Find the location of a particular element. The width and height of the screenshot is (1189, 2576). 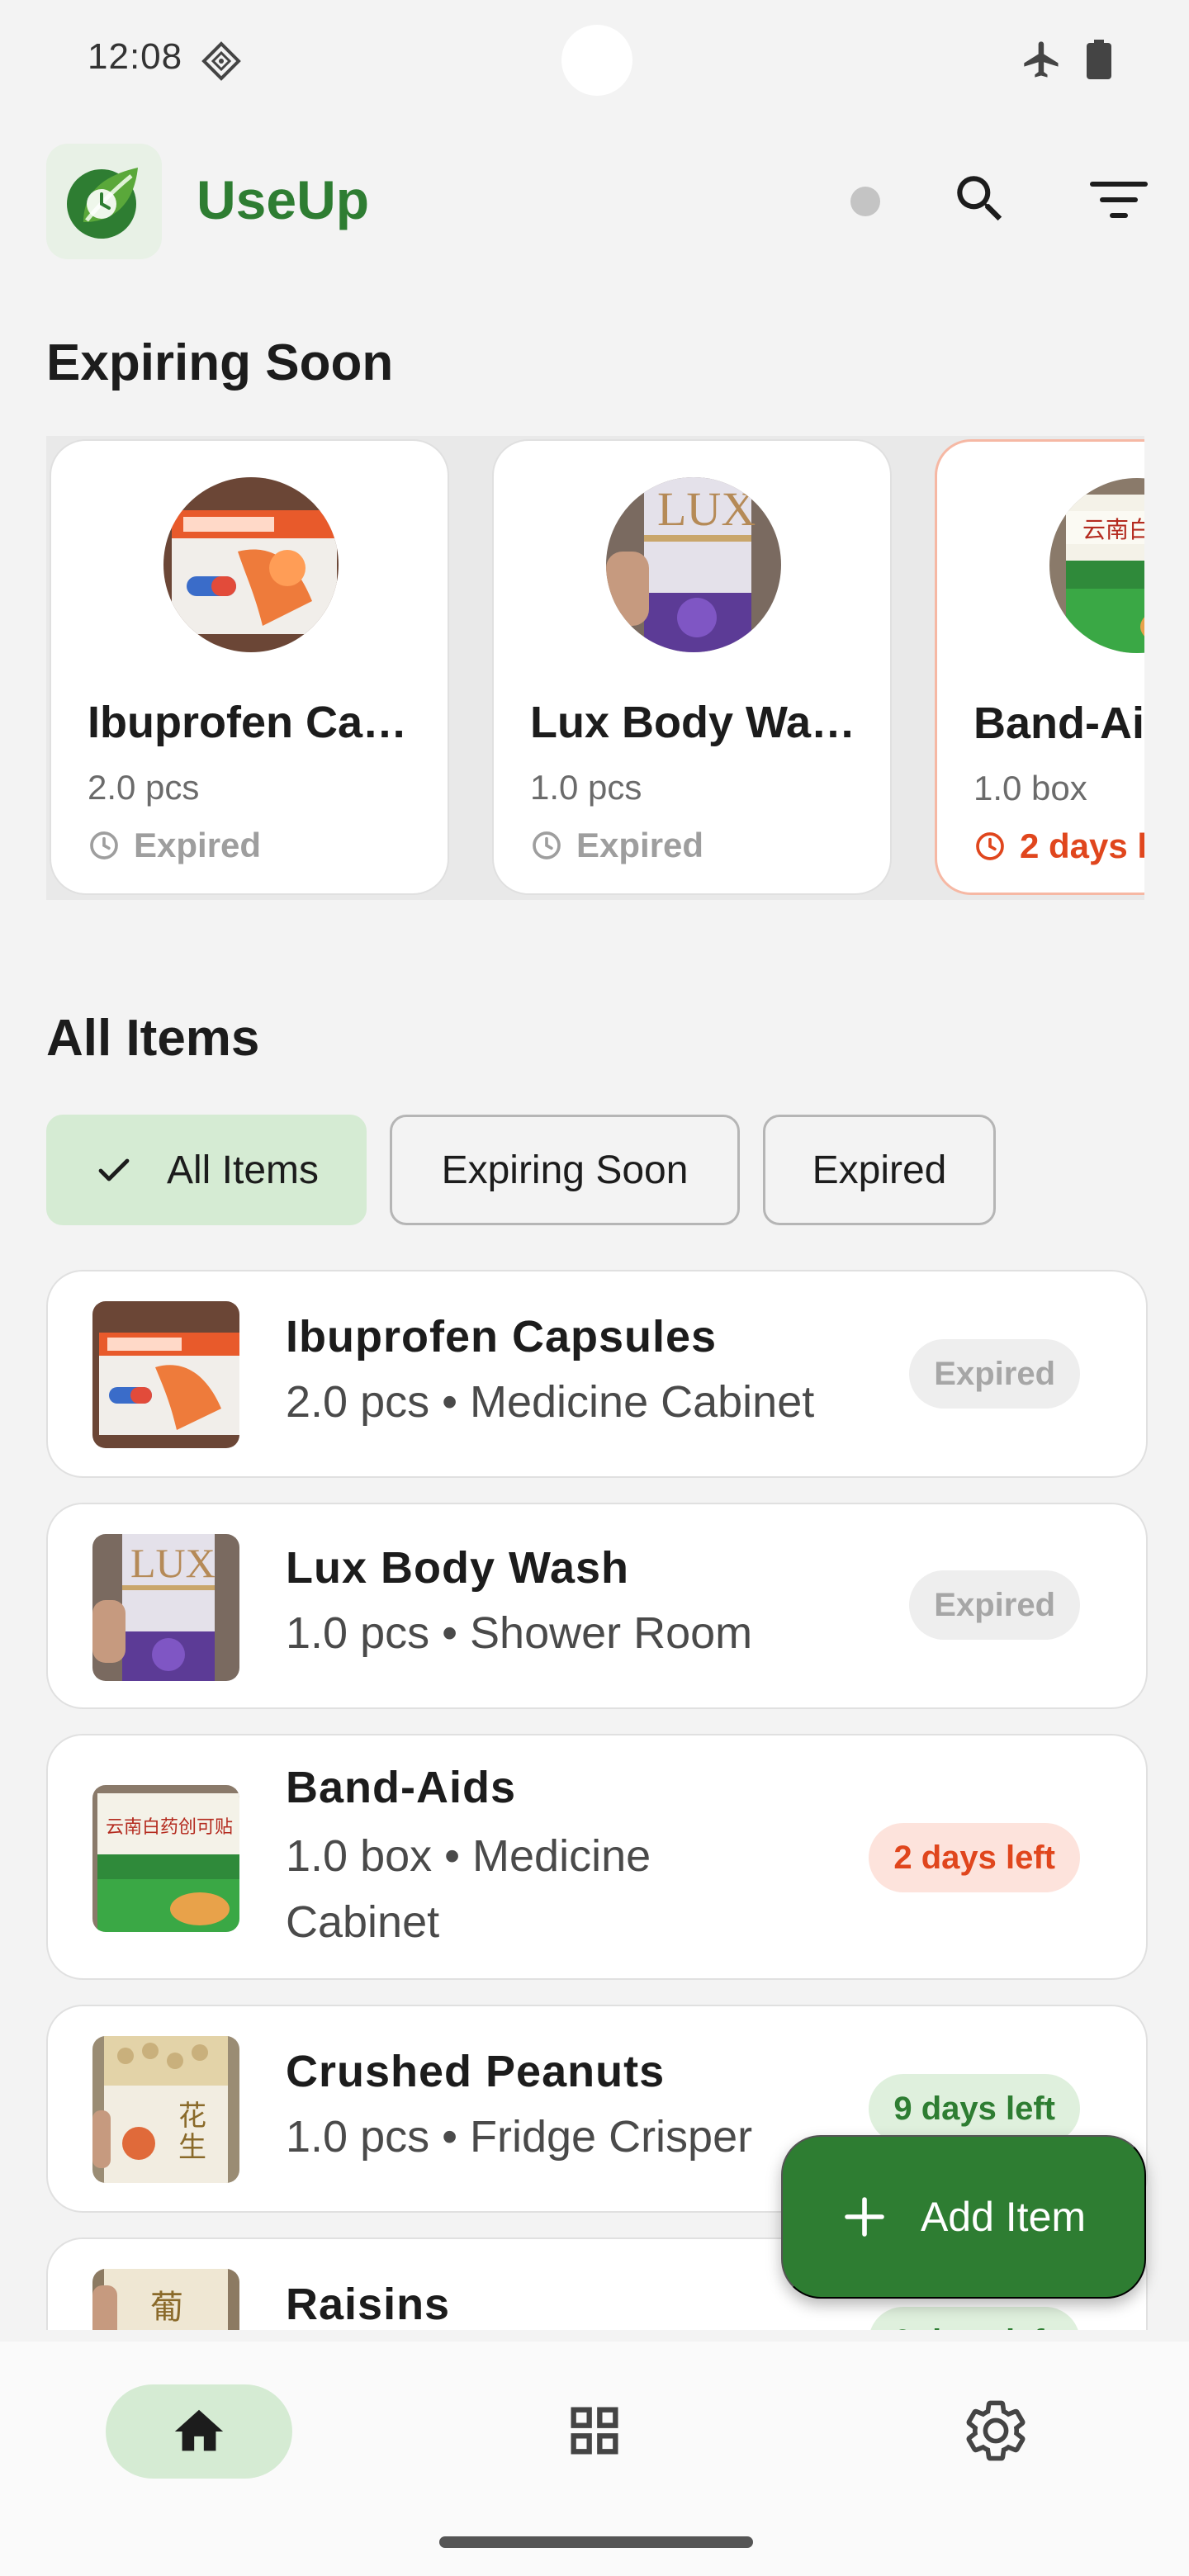

settings-icon is located at coordinates (995, 2430).